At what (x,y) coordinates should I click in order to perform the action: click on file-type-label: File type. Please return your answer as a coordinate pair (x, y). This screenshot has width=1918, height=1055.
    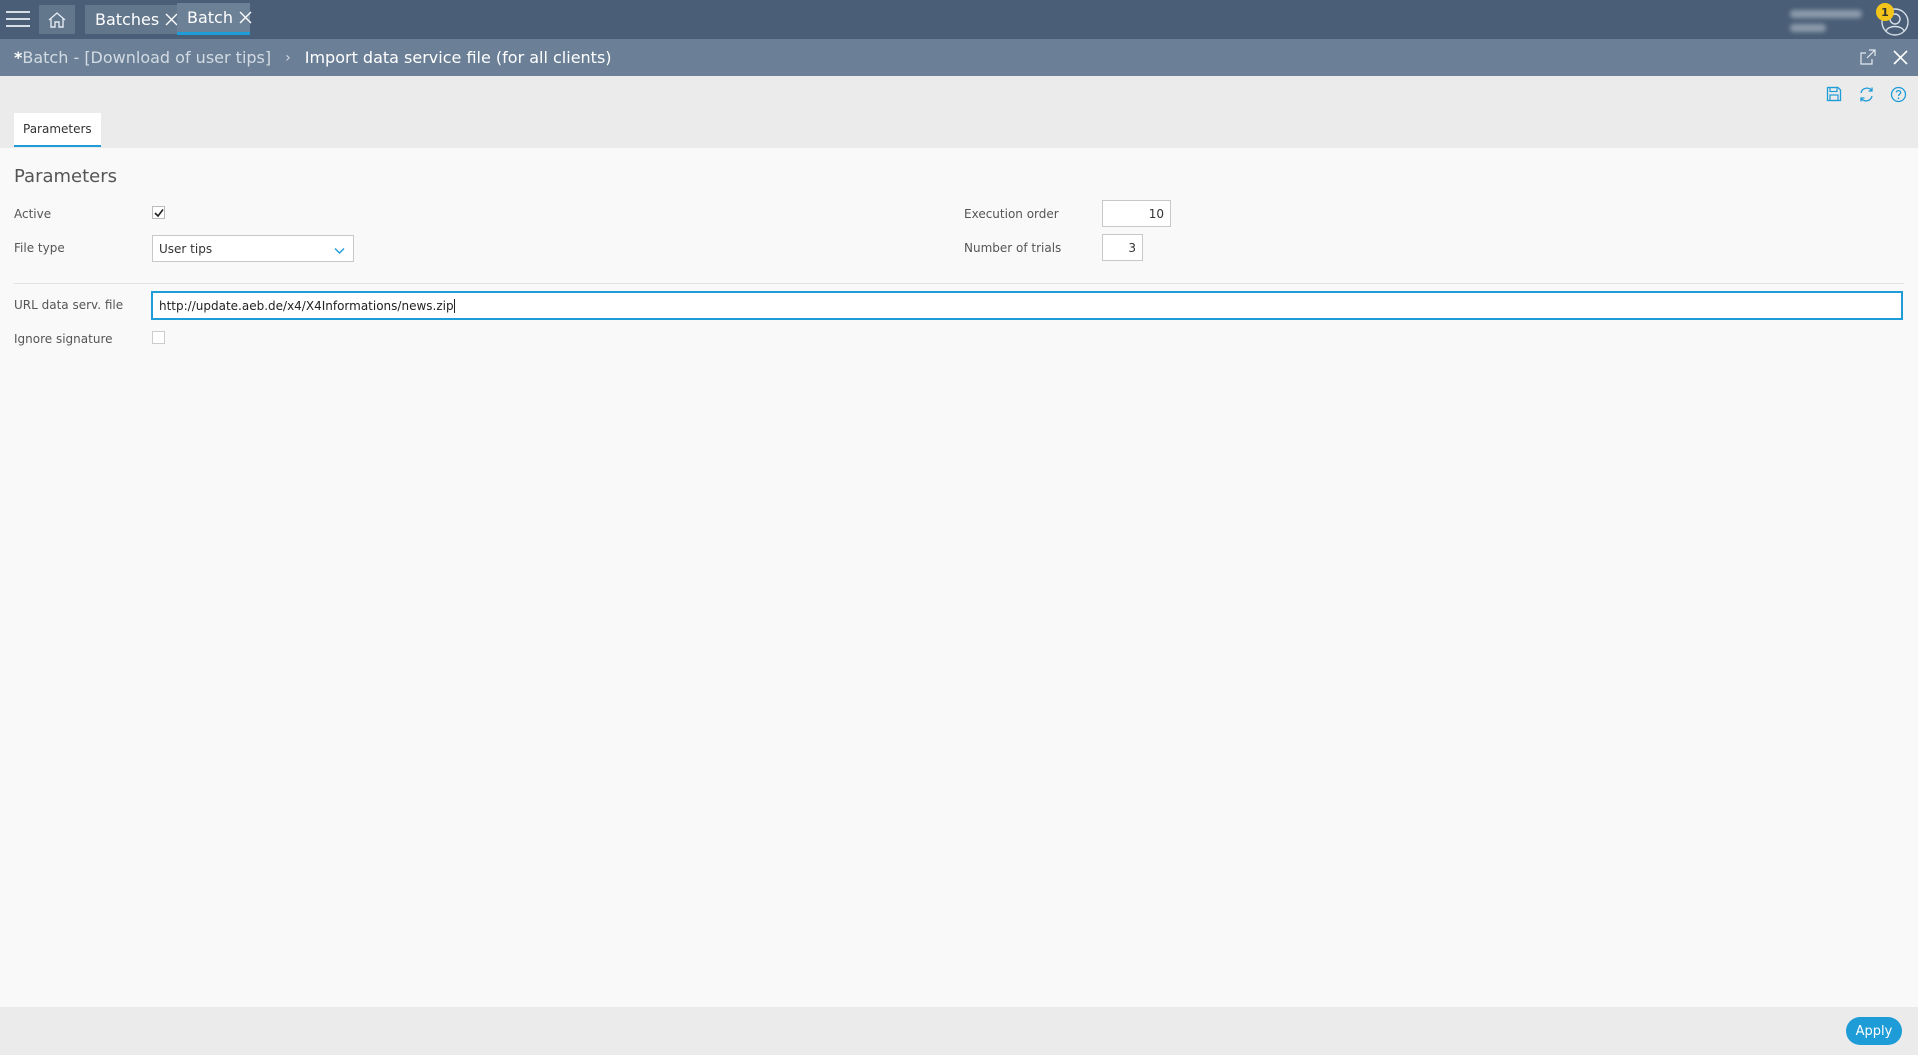
    Looking at the image, I should click on (39, 248).